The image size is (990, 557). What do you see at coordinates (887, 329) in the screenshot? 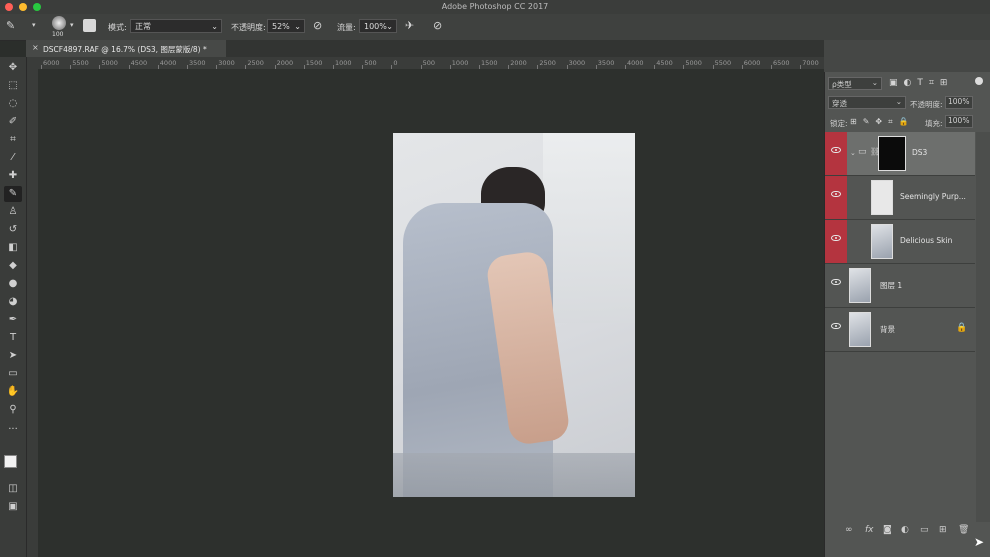
I see `layer-name: 背景` at bounding box center [887, 329].